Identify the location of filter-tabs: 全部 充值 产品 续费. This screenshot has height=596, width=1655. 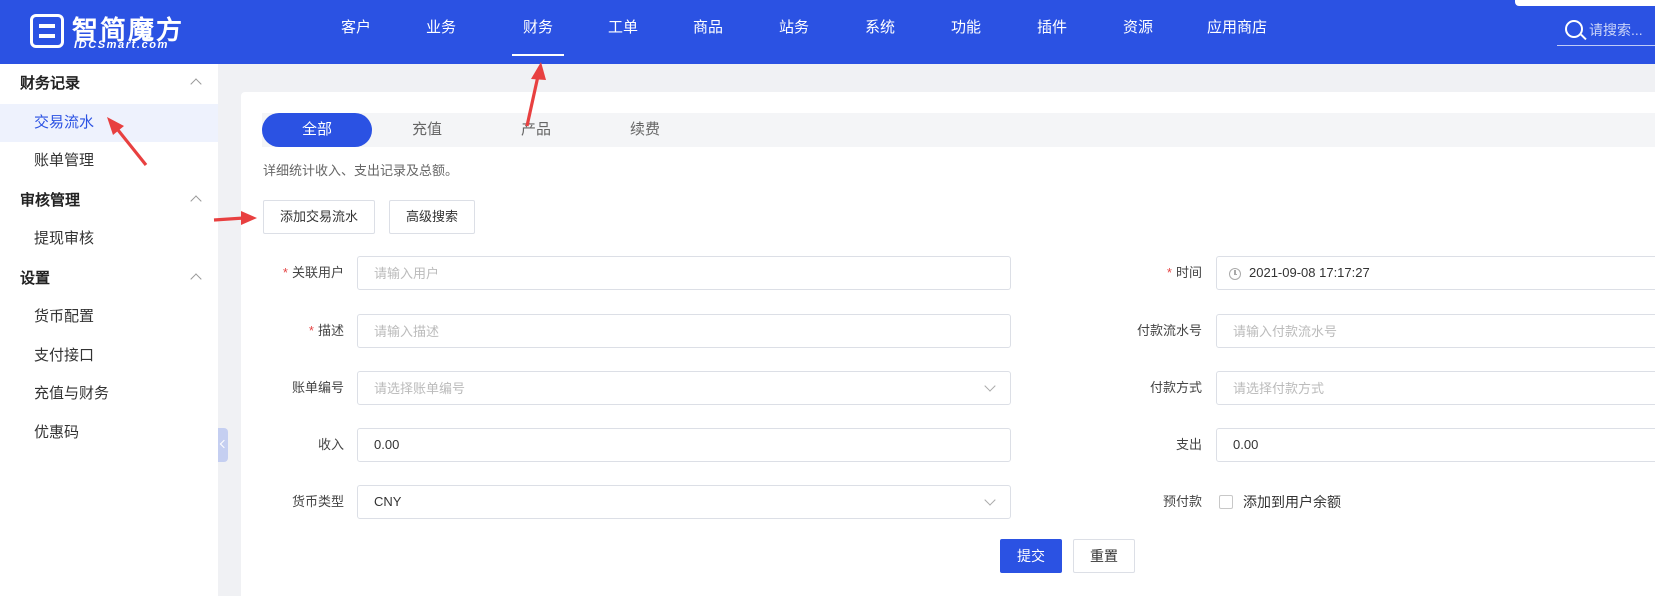
(958, 130).